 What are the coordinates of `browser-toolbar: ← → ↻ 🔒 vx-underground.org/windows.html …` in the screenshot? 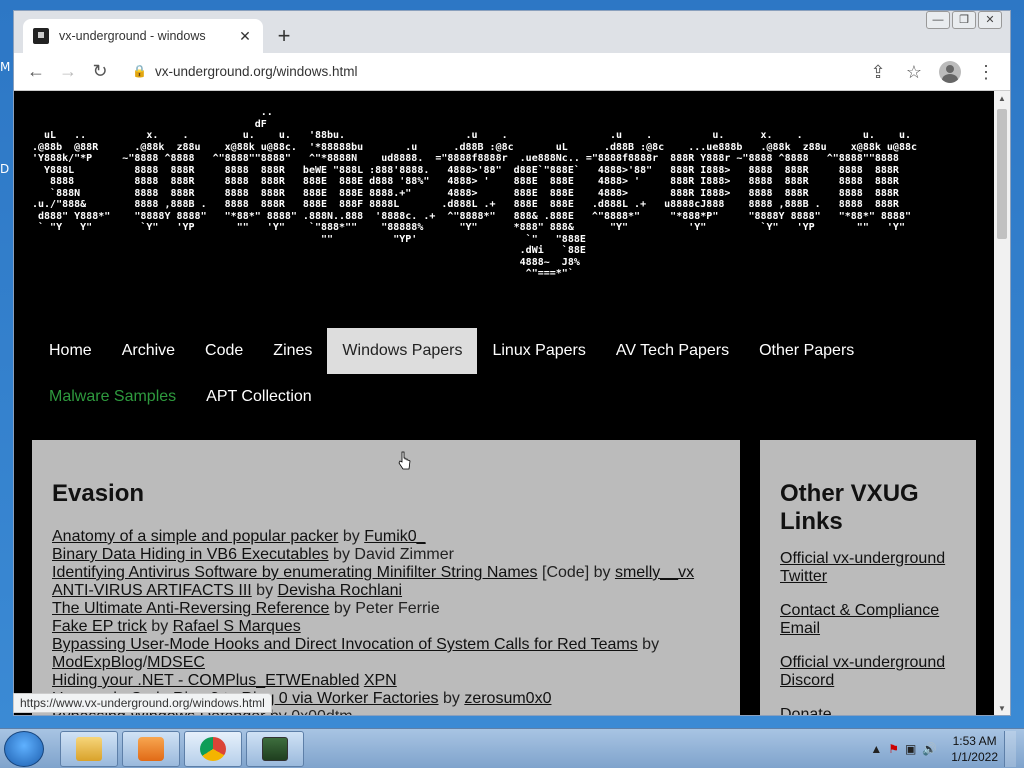 It's located at (512, 72).